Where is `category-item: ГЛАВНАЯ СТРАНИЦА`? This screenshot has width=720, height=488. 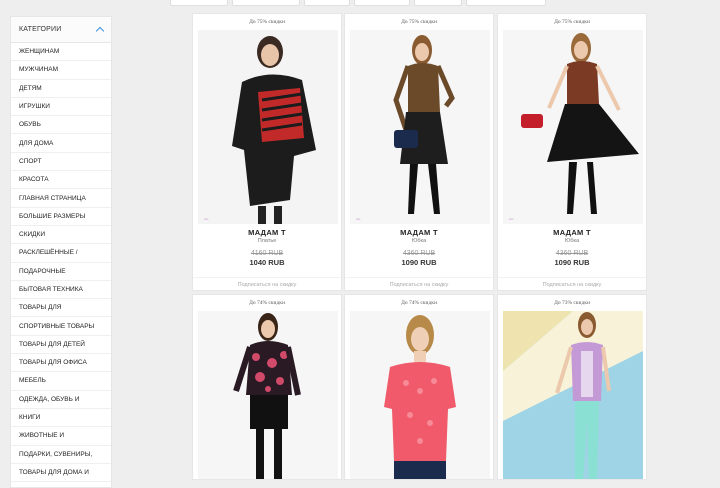
category-item: ГЛАВНАЯ СТРАНИЦА is located at coordinates (61, 198).